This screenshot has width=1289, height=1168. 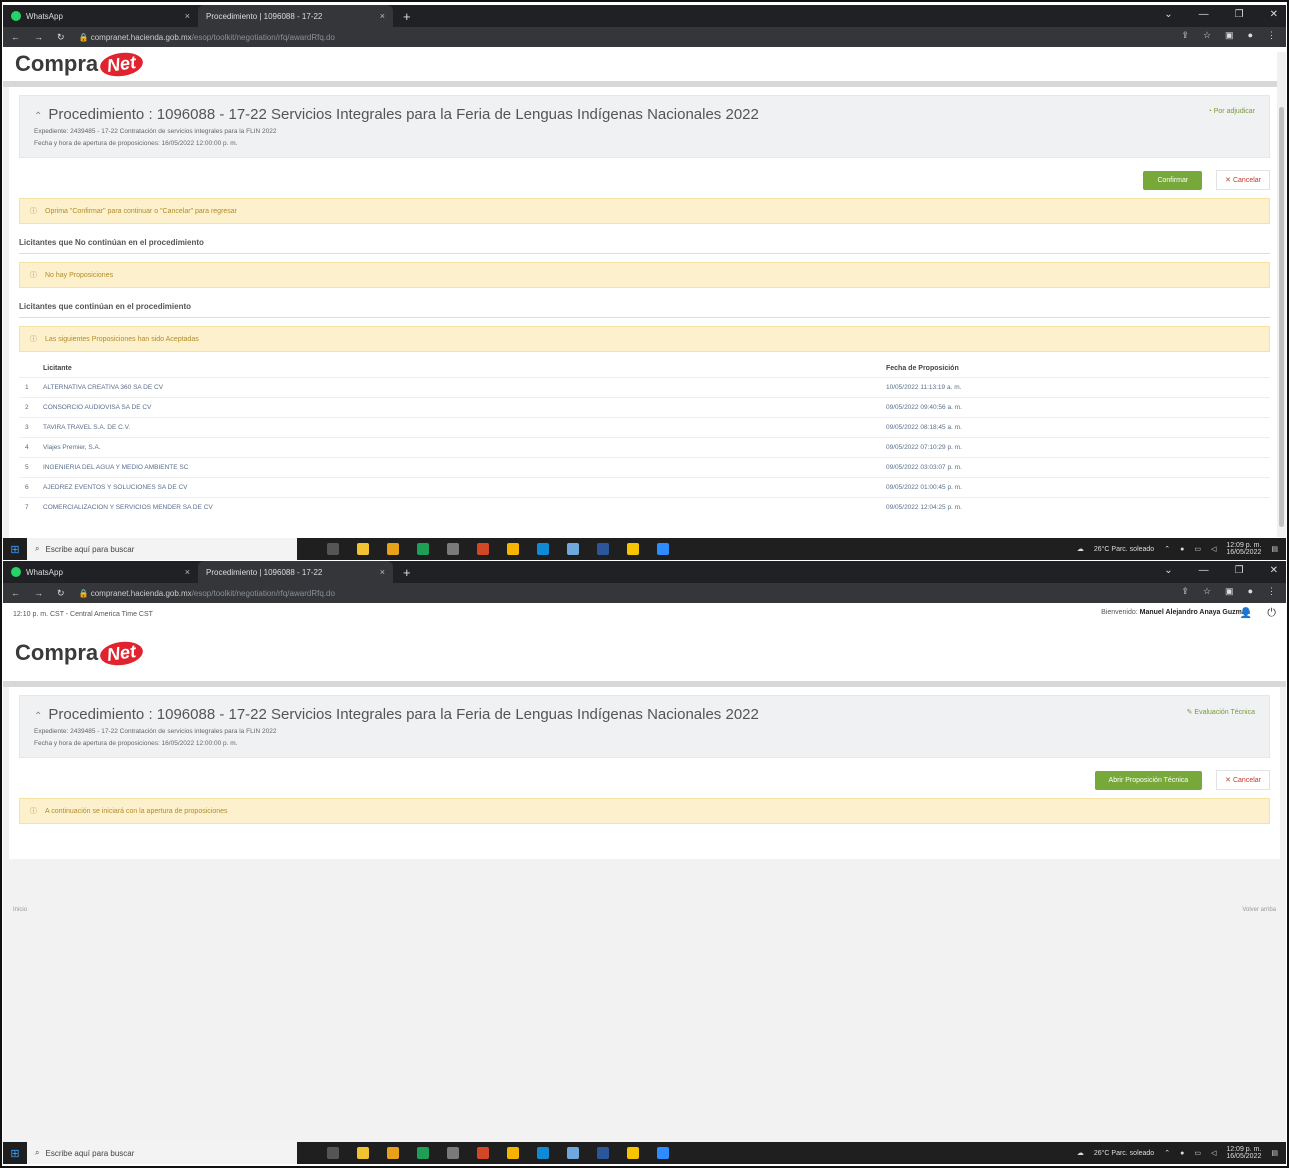 What do you see at coordinates (458, 447) in the screenshot?
I see `licitante-link: Viajes Premier, S.A.` at bounding box center [458, 447].